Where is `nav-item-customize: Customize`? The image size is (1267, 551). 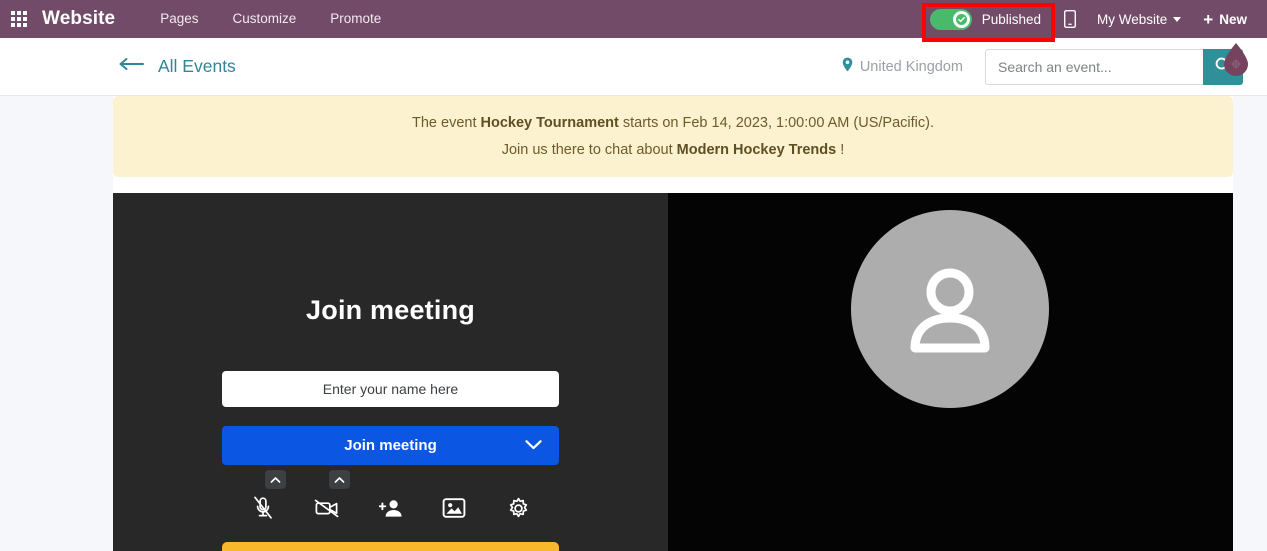 nav-item-customize: Customize is located at coordinates (264, 19).